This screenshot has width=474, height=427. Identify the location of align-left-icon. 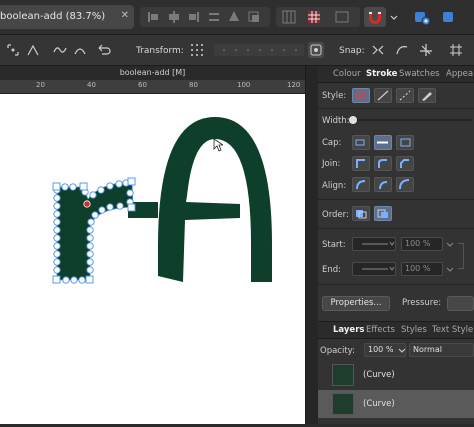
(153, 17).